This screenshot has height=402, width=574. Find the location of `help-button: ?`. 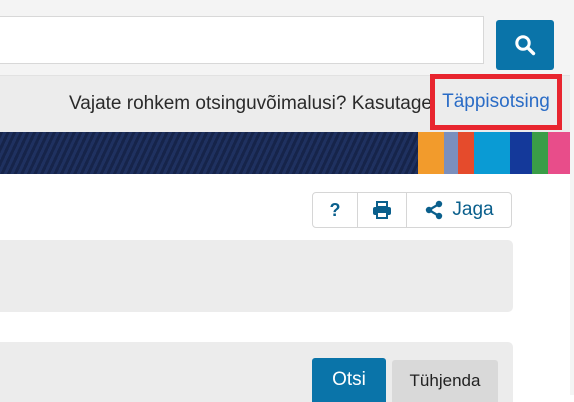

help-button: ? is located at coordinates (335, 210).